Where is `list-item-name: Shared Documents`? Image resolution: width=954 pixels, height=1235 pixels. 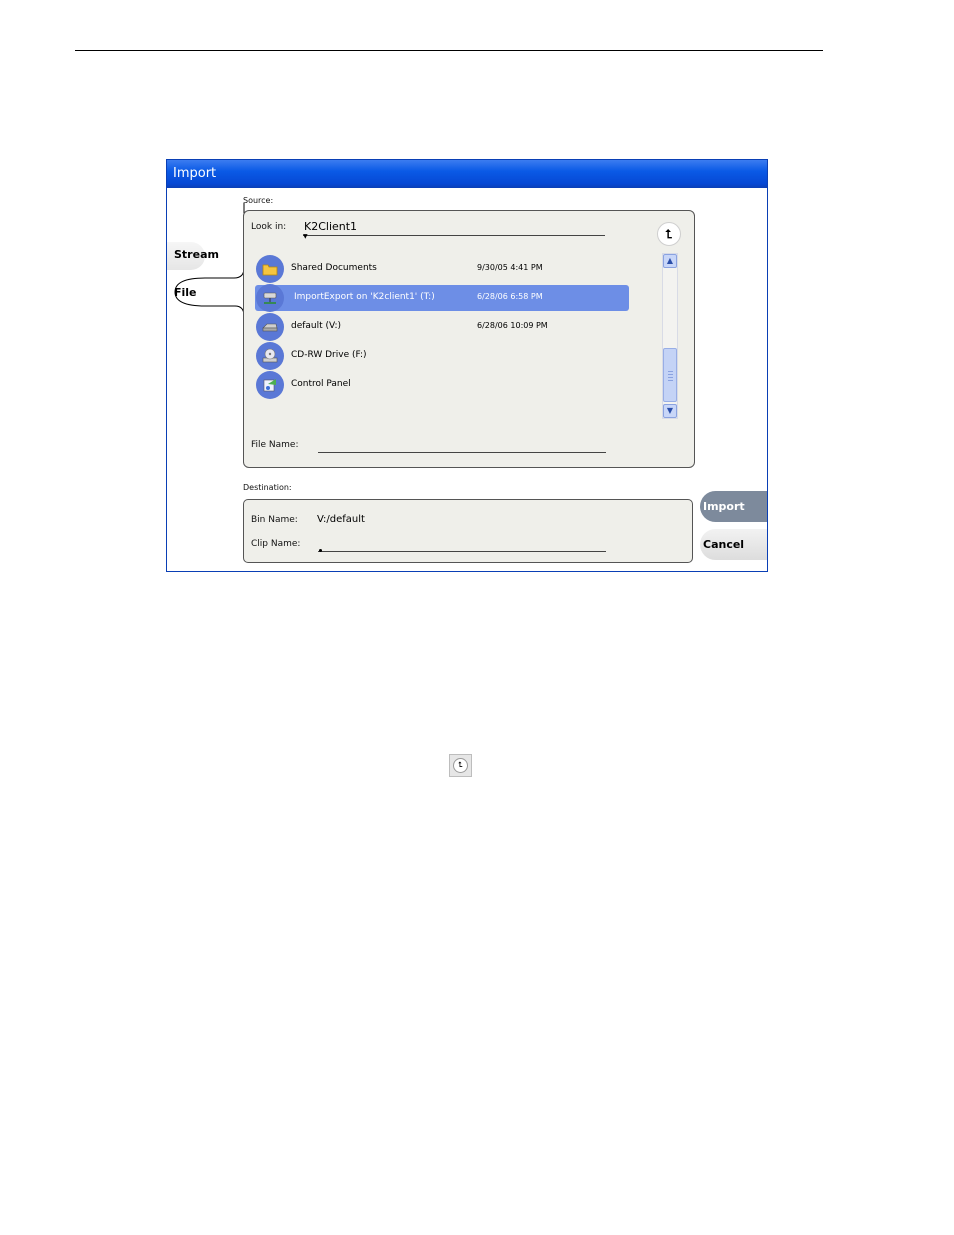
list-item-name: Shared Documents is located at coordinates (334, 268).